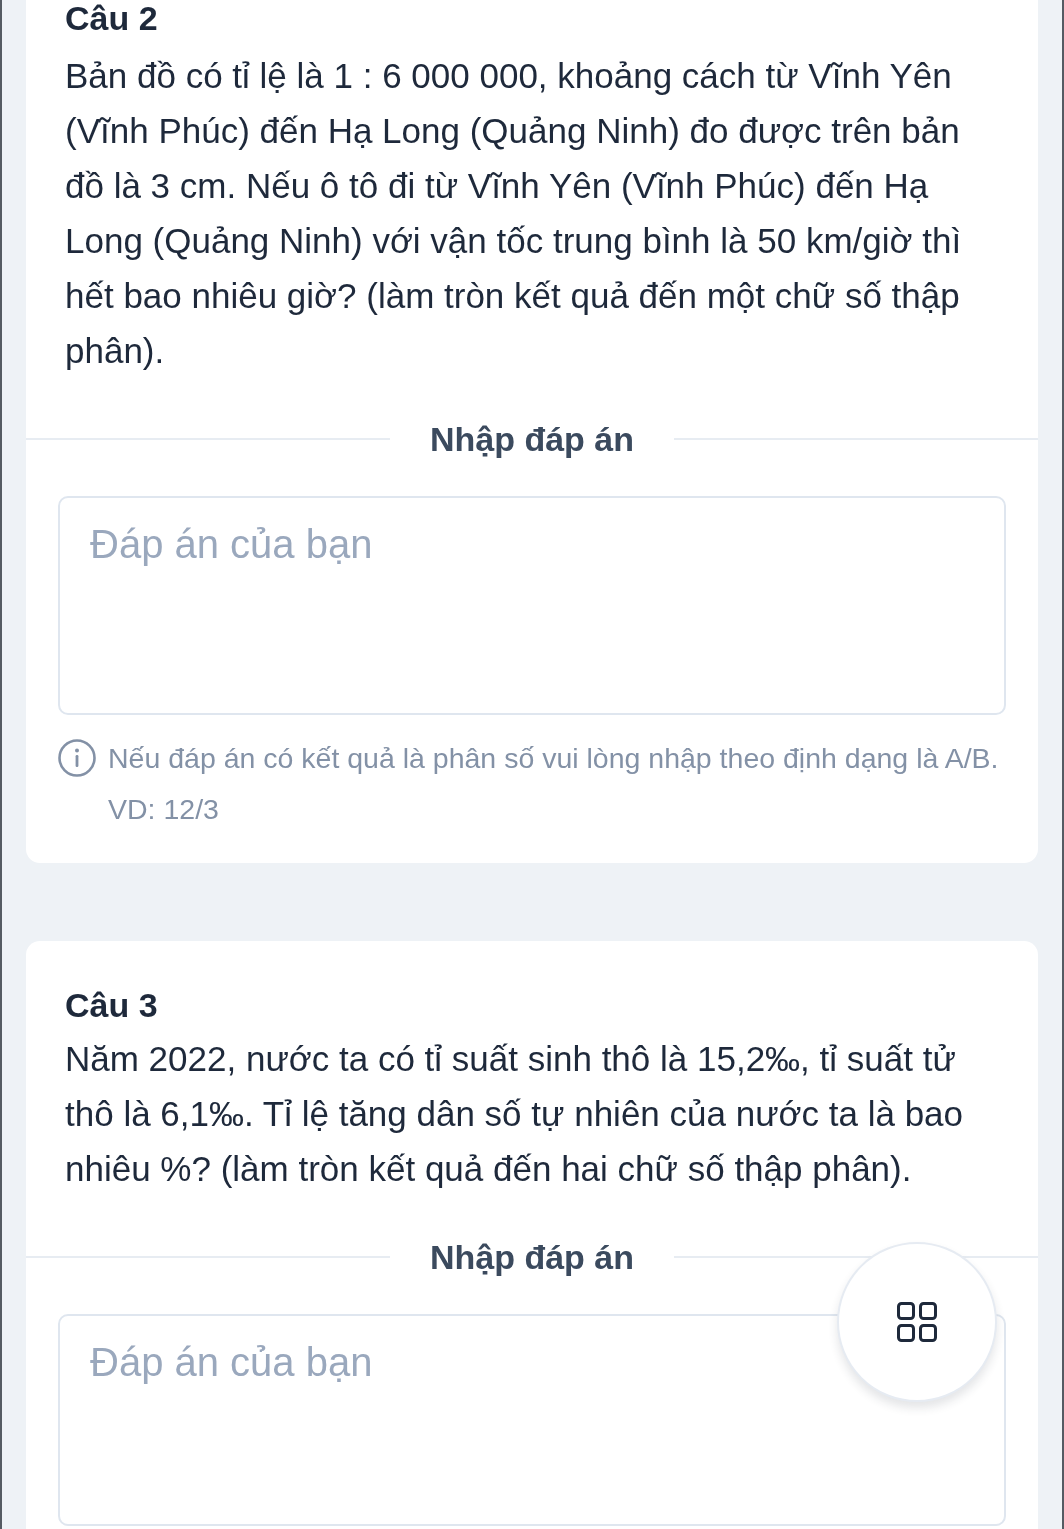 This screenshot has width=1064, height=1529. I want to click on question-text: Năm 2022, nước ta có tỉ suất sinh thô là 15,2‰, tỉ suất tử thô là 6,1‰. Tỉ lệ tăng dân số tự nhiên của nước ta là bao nhiêu %? (làm tròn kết quả đến hai chữ số thập phân)., so click(514, 1114).